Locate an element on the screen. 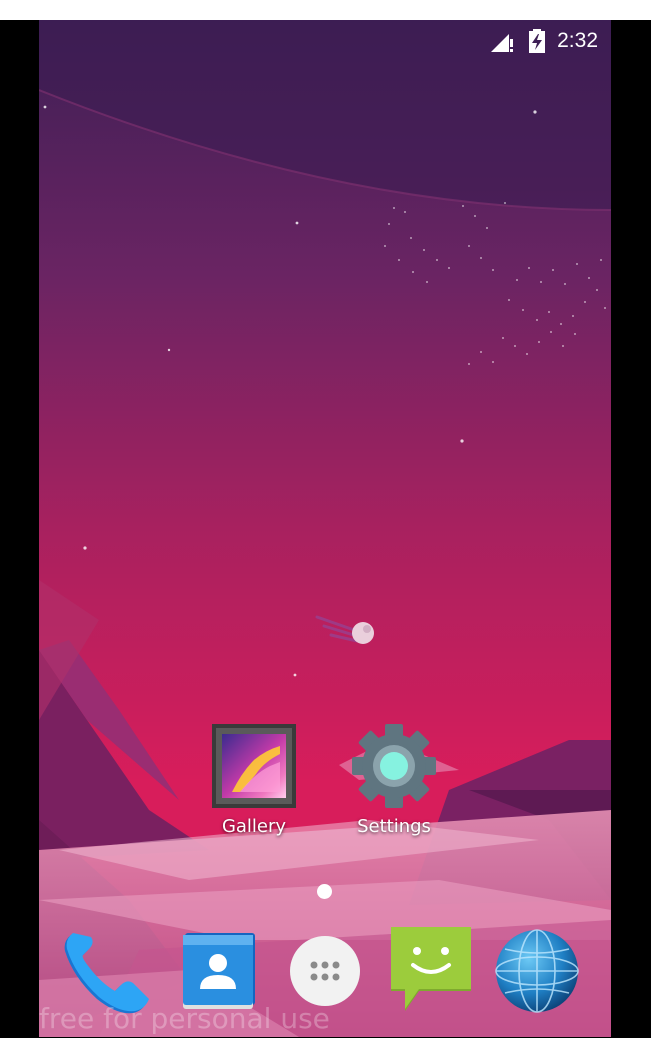  dock-browser-button is located at coordinates (537, 971).